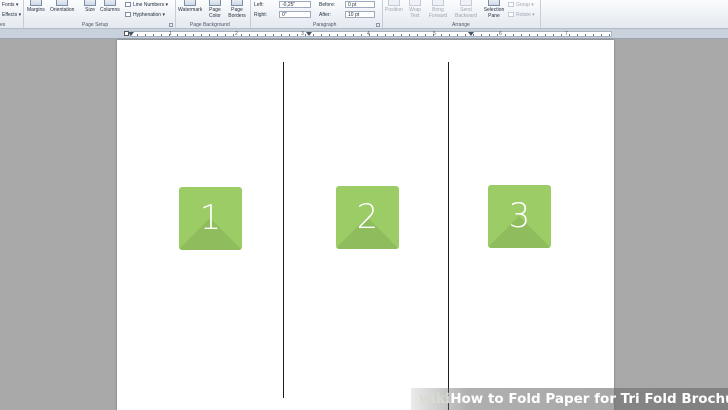 This screenshot has height=410, width=728. Describe the element at coordinates (295, 14) in the screenshot. I see `indent-right-field: 0"` at that location.